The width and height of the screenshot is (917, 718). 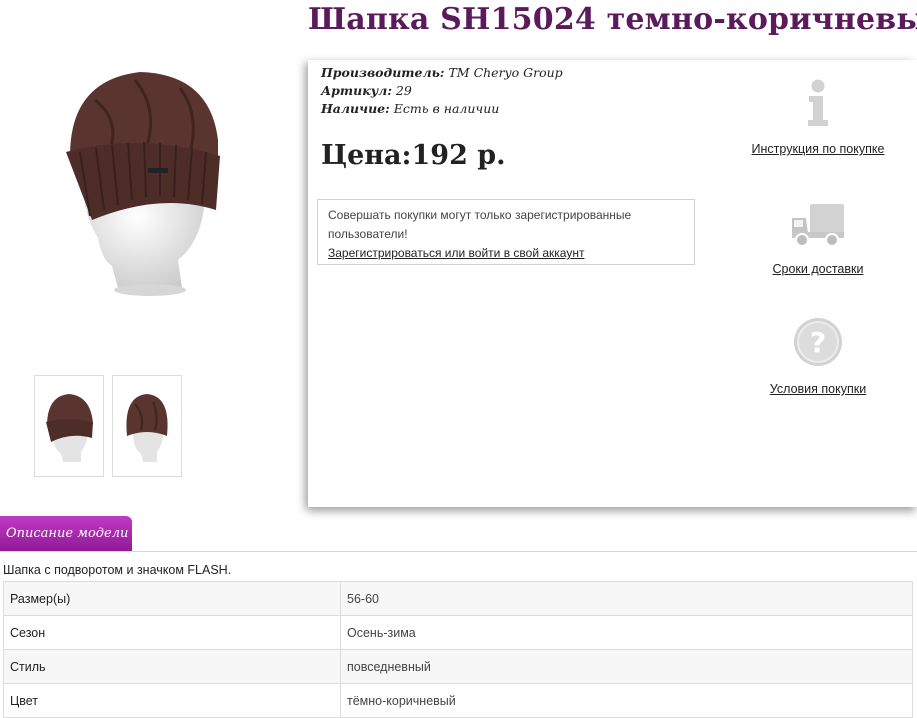 I want to click on purchase-terms-block: ? Условия покупки, so click(x=818, y=356).